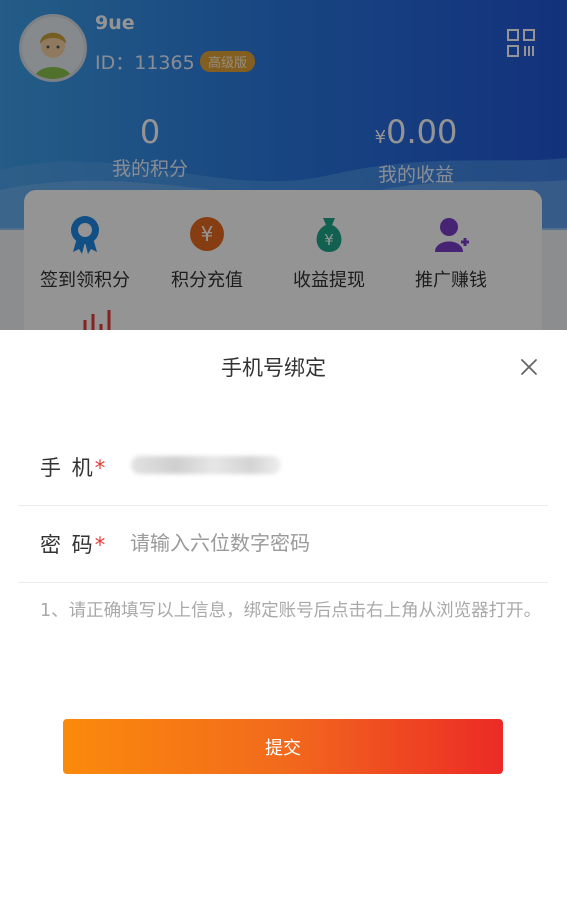 The image size is (567, 900). I want to click on password-label: 密 码*, so click(73, 544).